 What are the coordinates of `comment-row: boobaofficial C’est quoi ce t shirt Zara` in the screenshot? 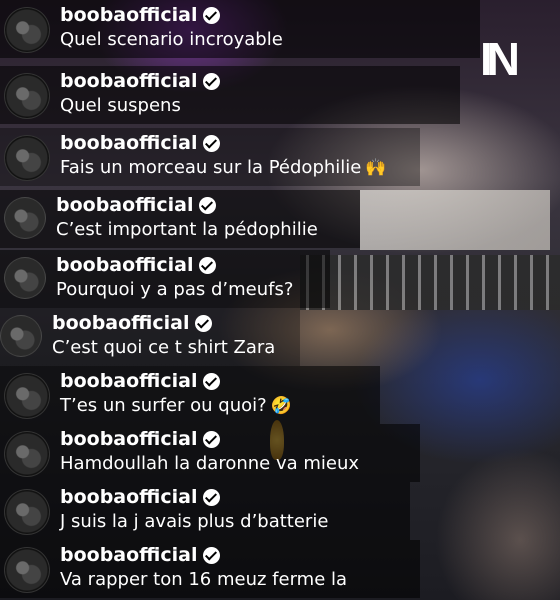 It's located at (150, 337).